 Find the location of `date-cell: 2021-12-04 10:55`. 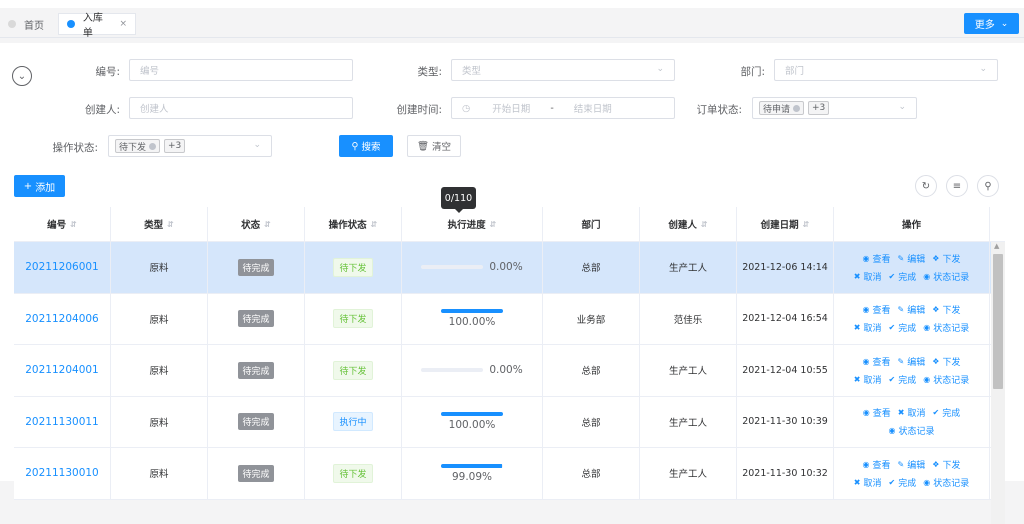

date-cell: 2021-12-04 10:55 is located at coordinates (785, 370).